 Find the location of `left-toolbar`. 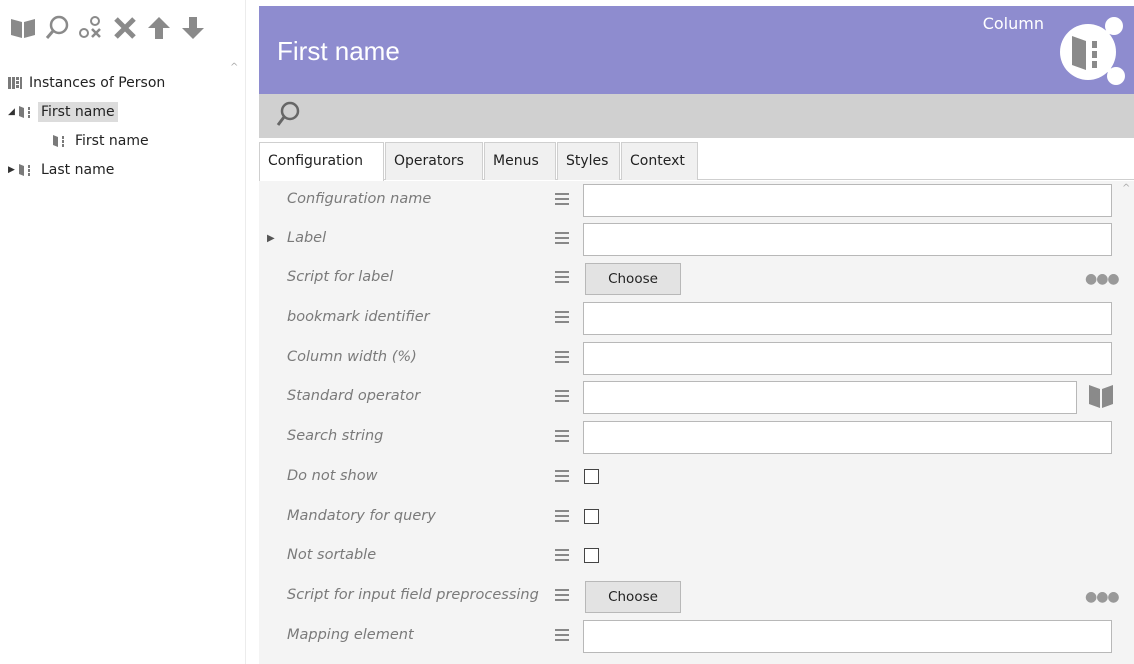

left-toolbar is located at coordinates (108, 28).